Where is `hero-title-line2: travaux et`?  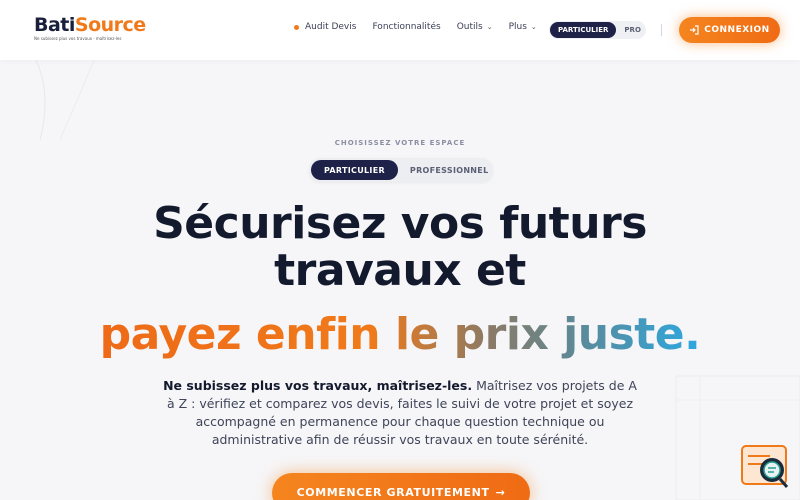 hero-title-line2: travaux et is located at coordinates (400, 270).